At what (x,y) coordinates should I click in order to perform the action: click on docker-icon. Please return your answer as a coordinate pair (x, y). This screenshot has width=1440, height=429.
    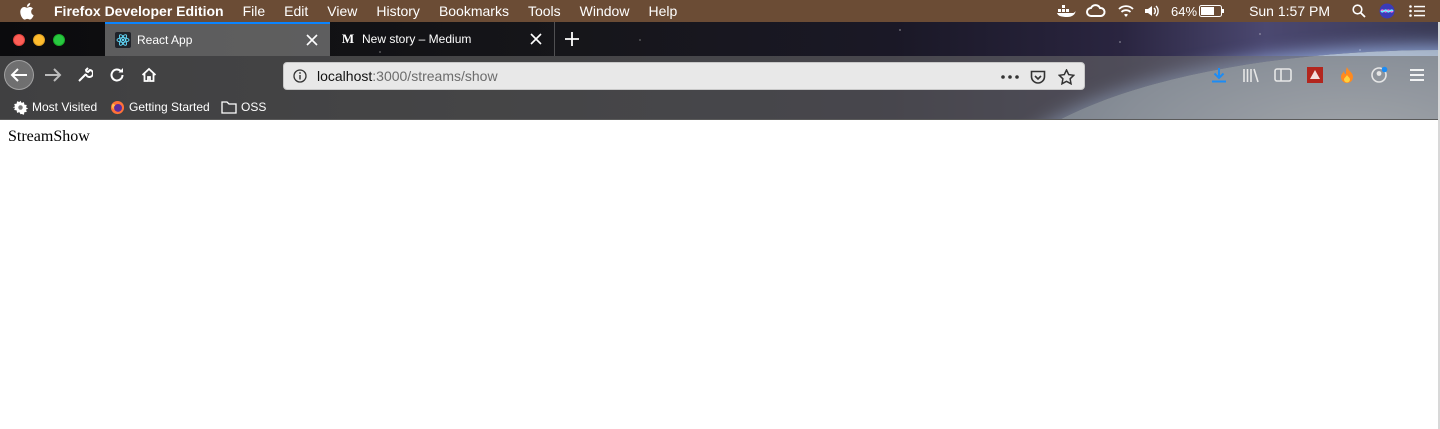
    Looking at the image, I should click on (1066, 11).